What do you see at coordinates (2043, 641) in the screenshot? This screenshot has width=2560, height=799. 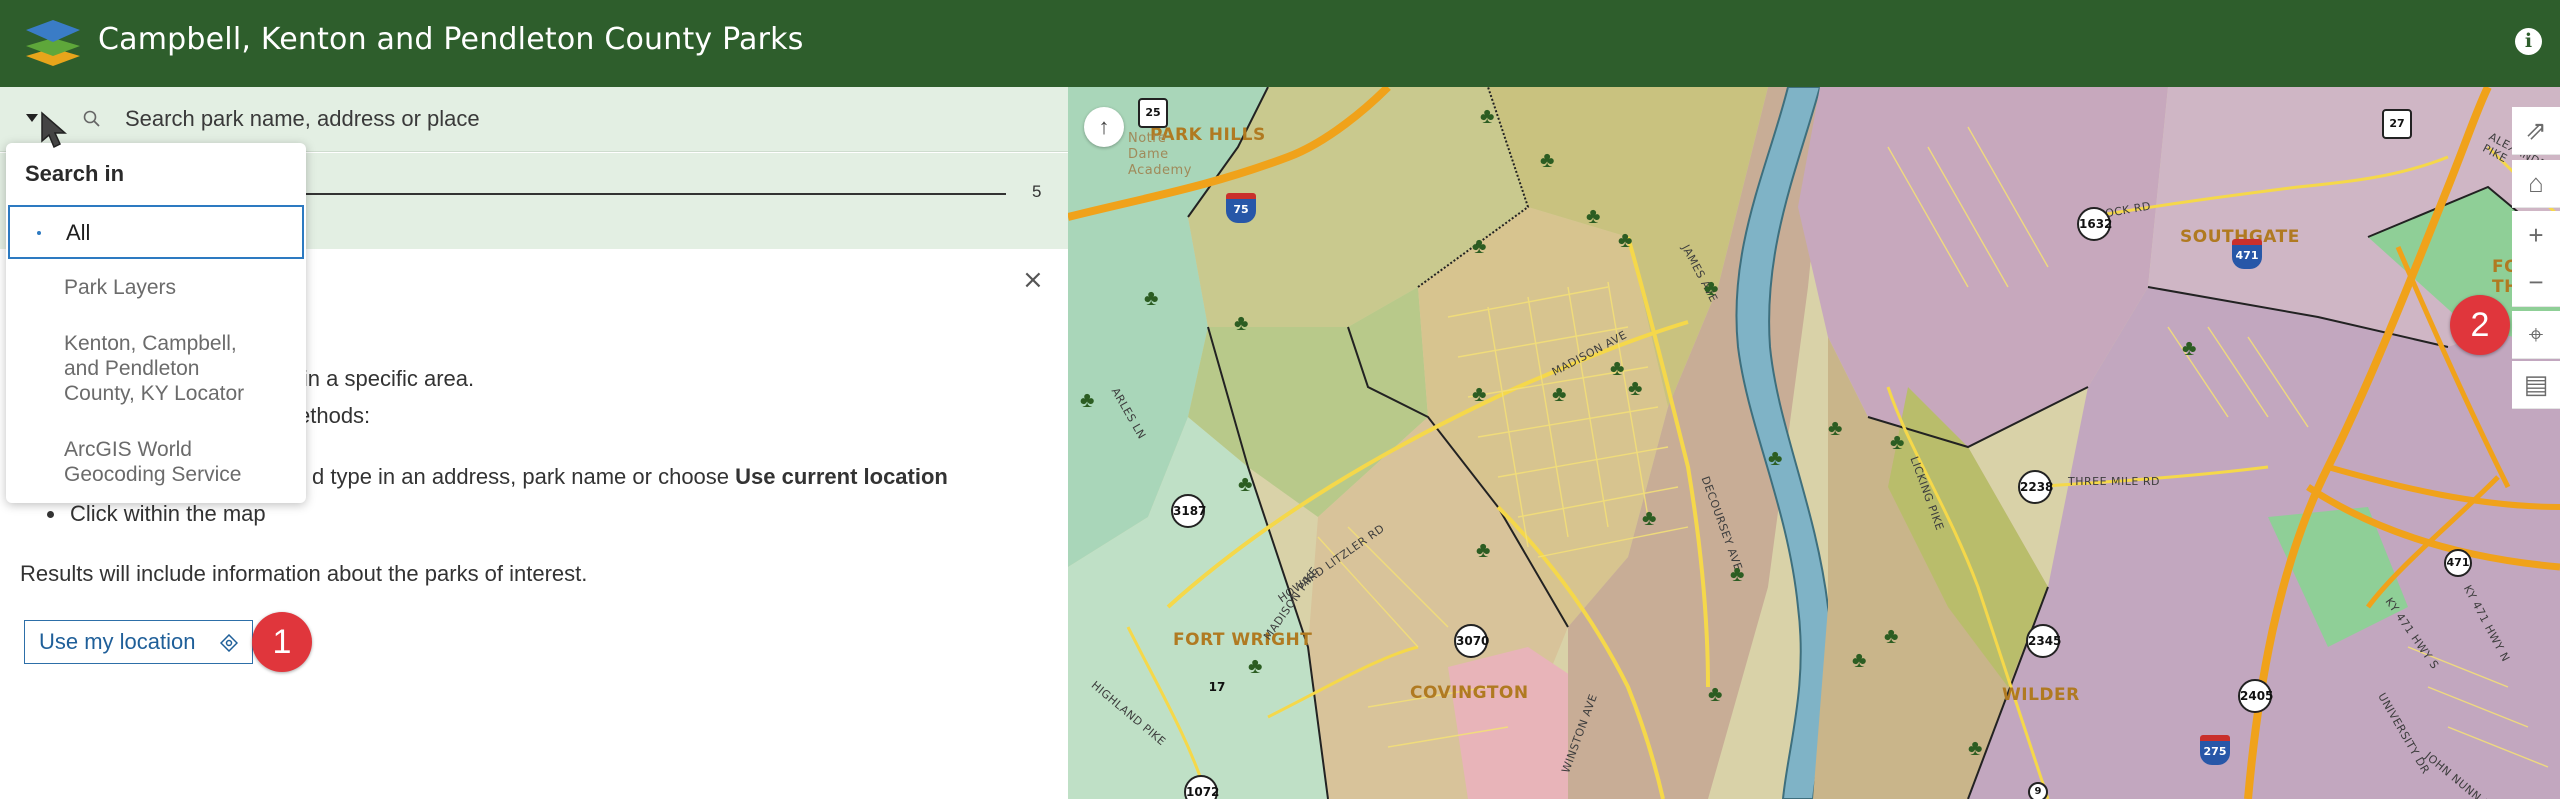 I see `route-shield: 2345` at bounding box center [2043, 641].